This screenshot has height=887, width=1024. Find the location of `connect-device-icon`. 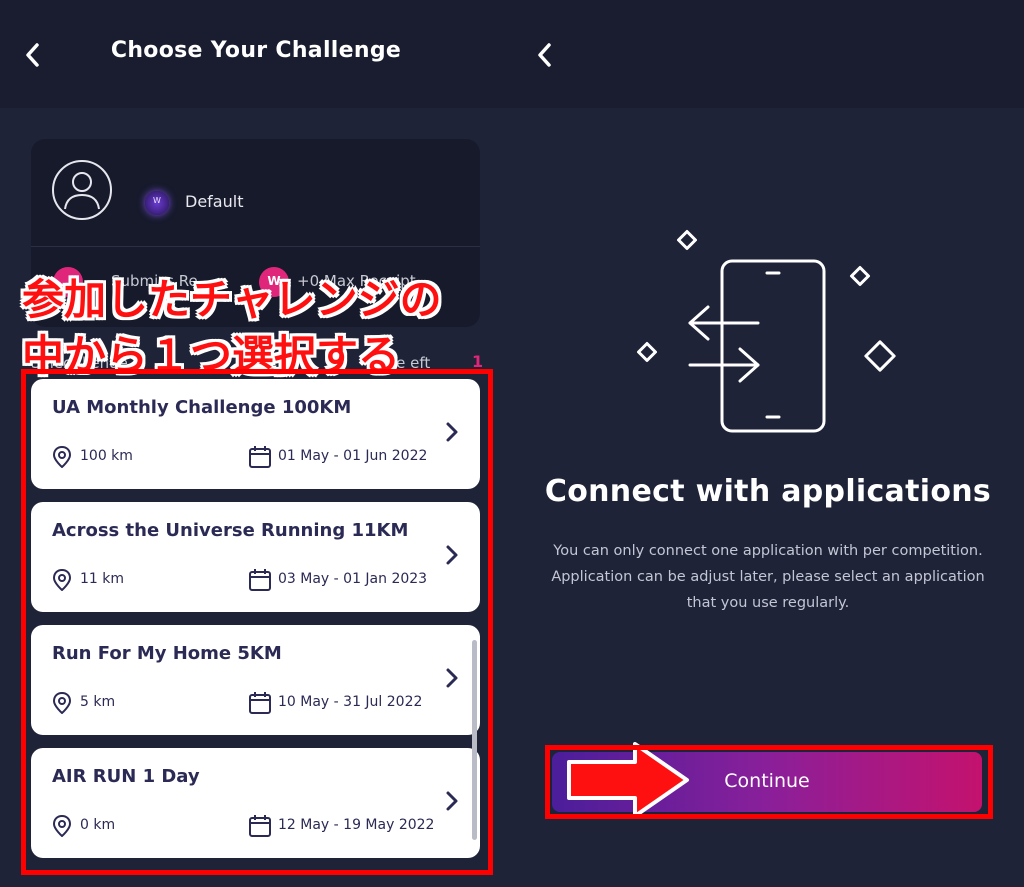

connect-device-icon is located at coordinates (766, 331).